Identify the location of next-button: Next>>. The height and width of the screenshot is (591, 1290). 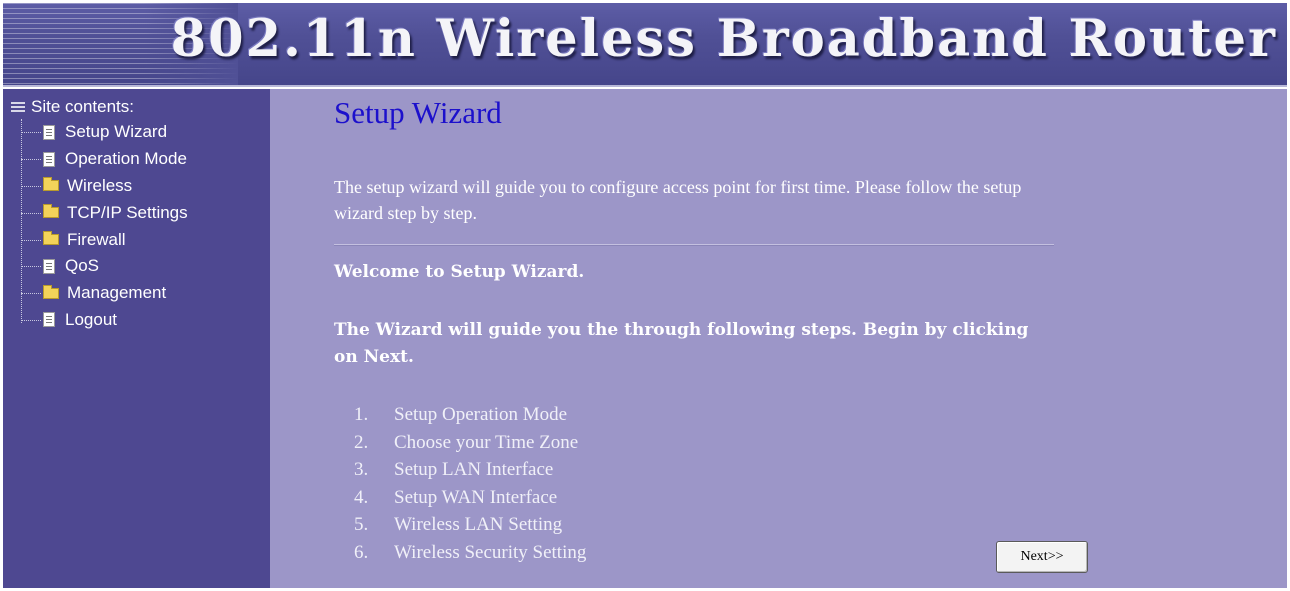
(1042, 557).